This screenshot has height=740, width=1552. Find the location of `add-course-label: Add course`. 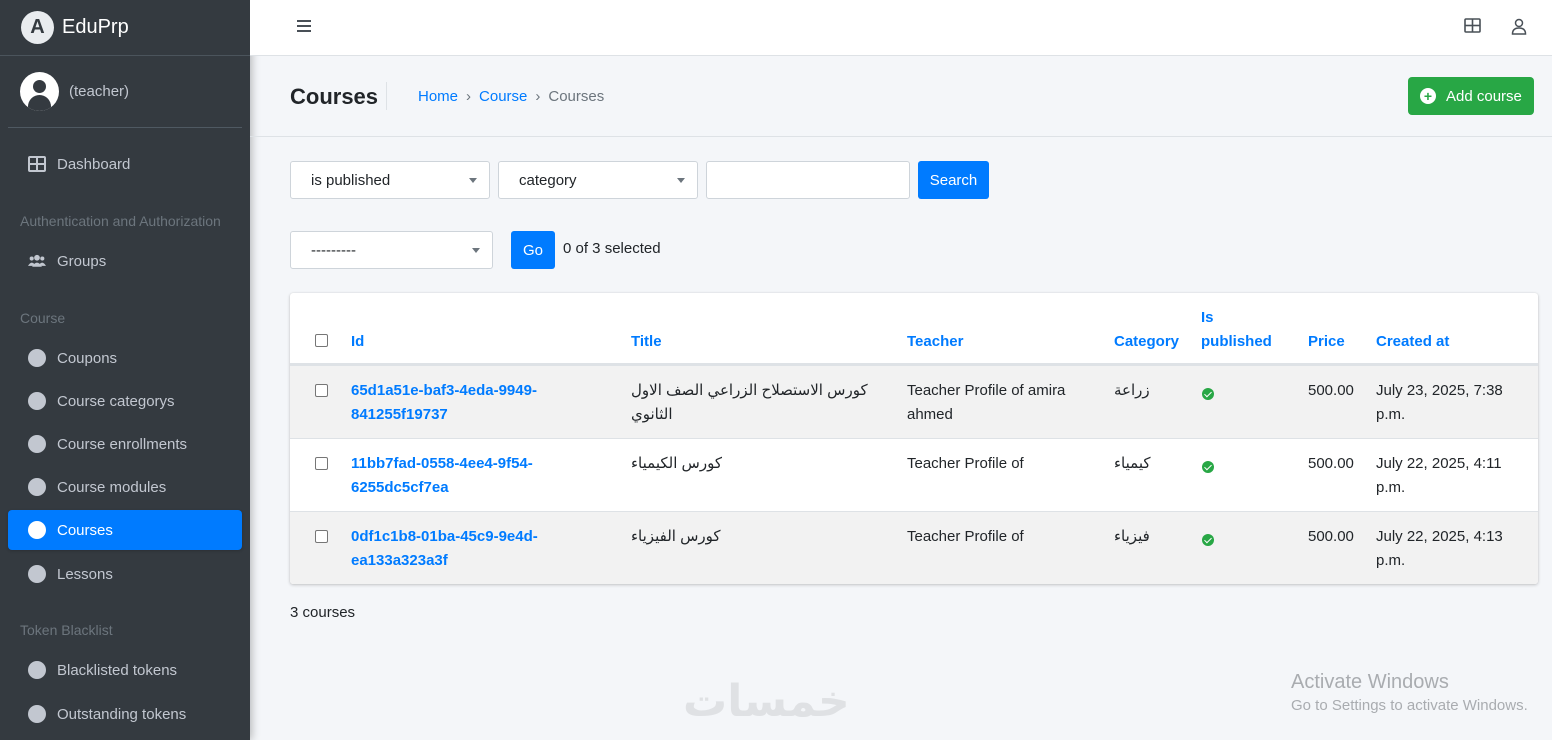

add-course-label: Add course is located at coordinates (1484, 96).